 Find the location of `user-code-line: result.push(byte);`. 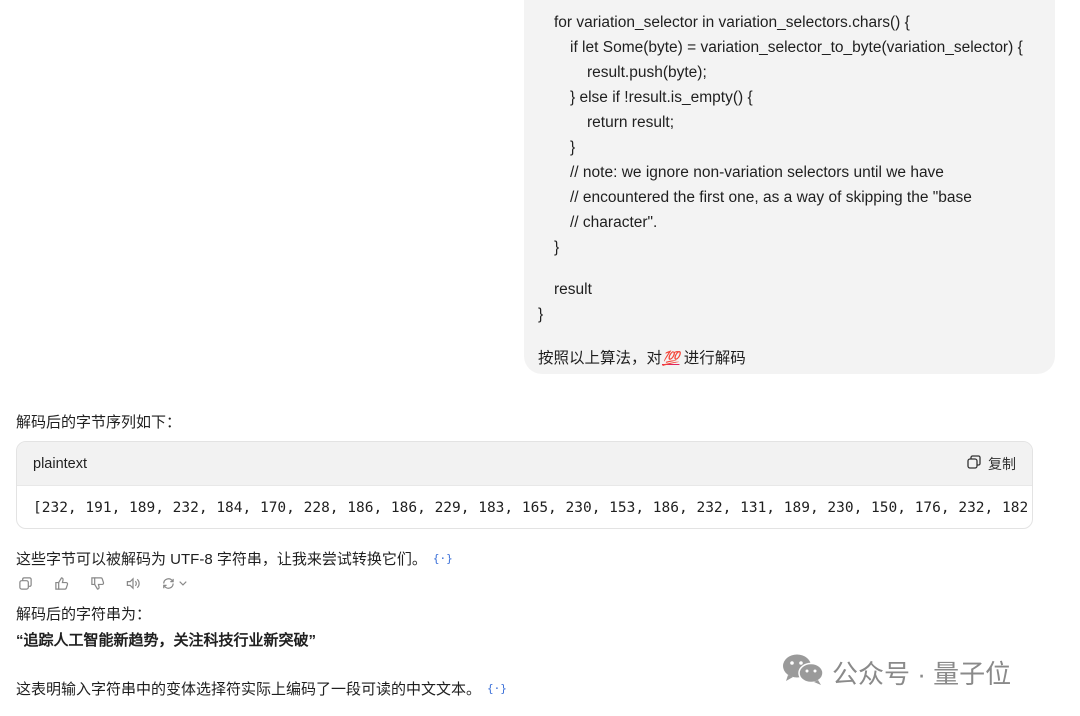

user-code-line: result.push(byte); is located at coordinates (647, 72).